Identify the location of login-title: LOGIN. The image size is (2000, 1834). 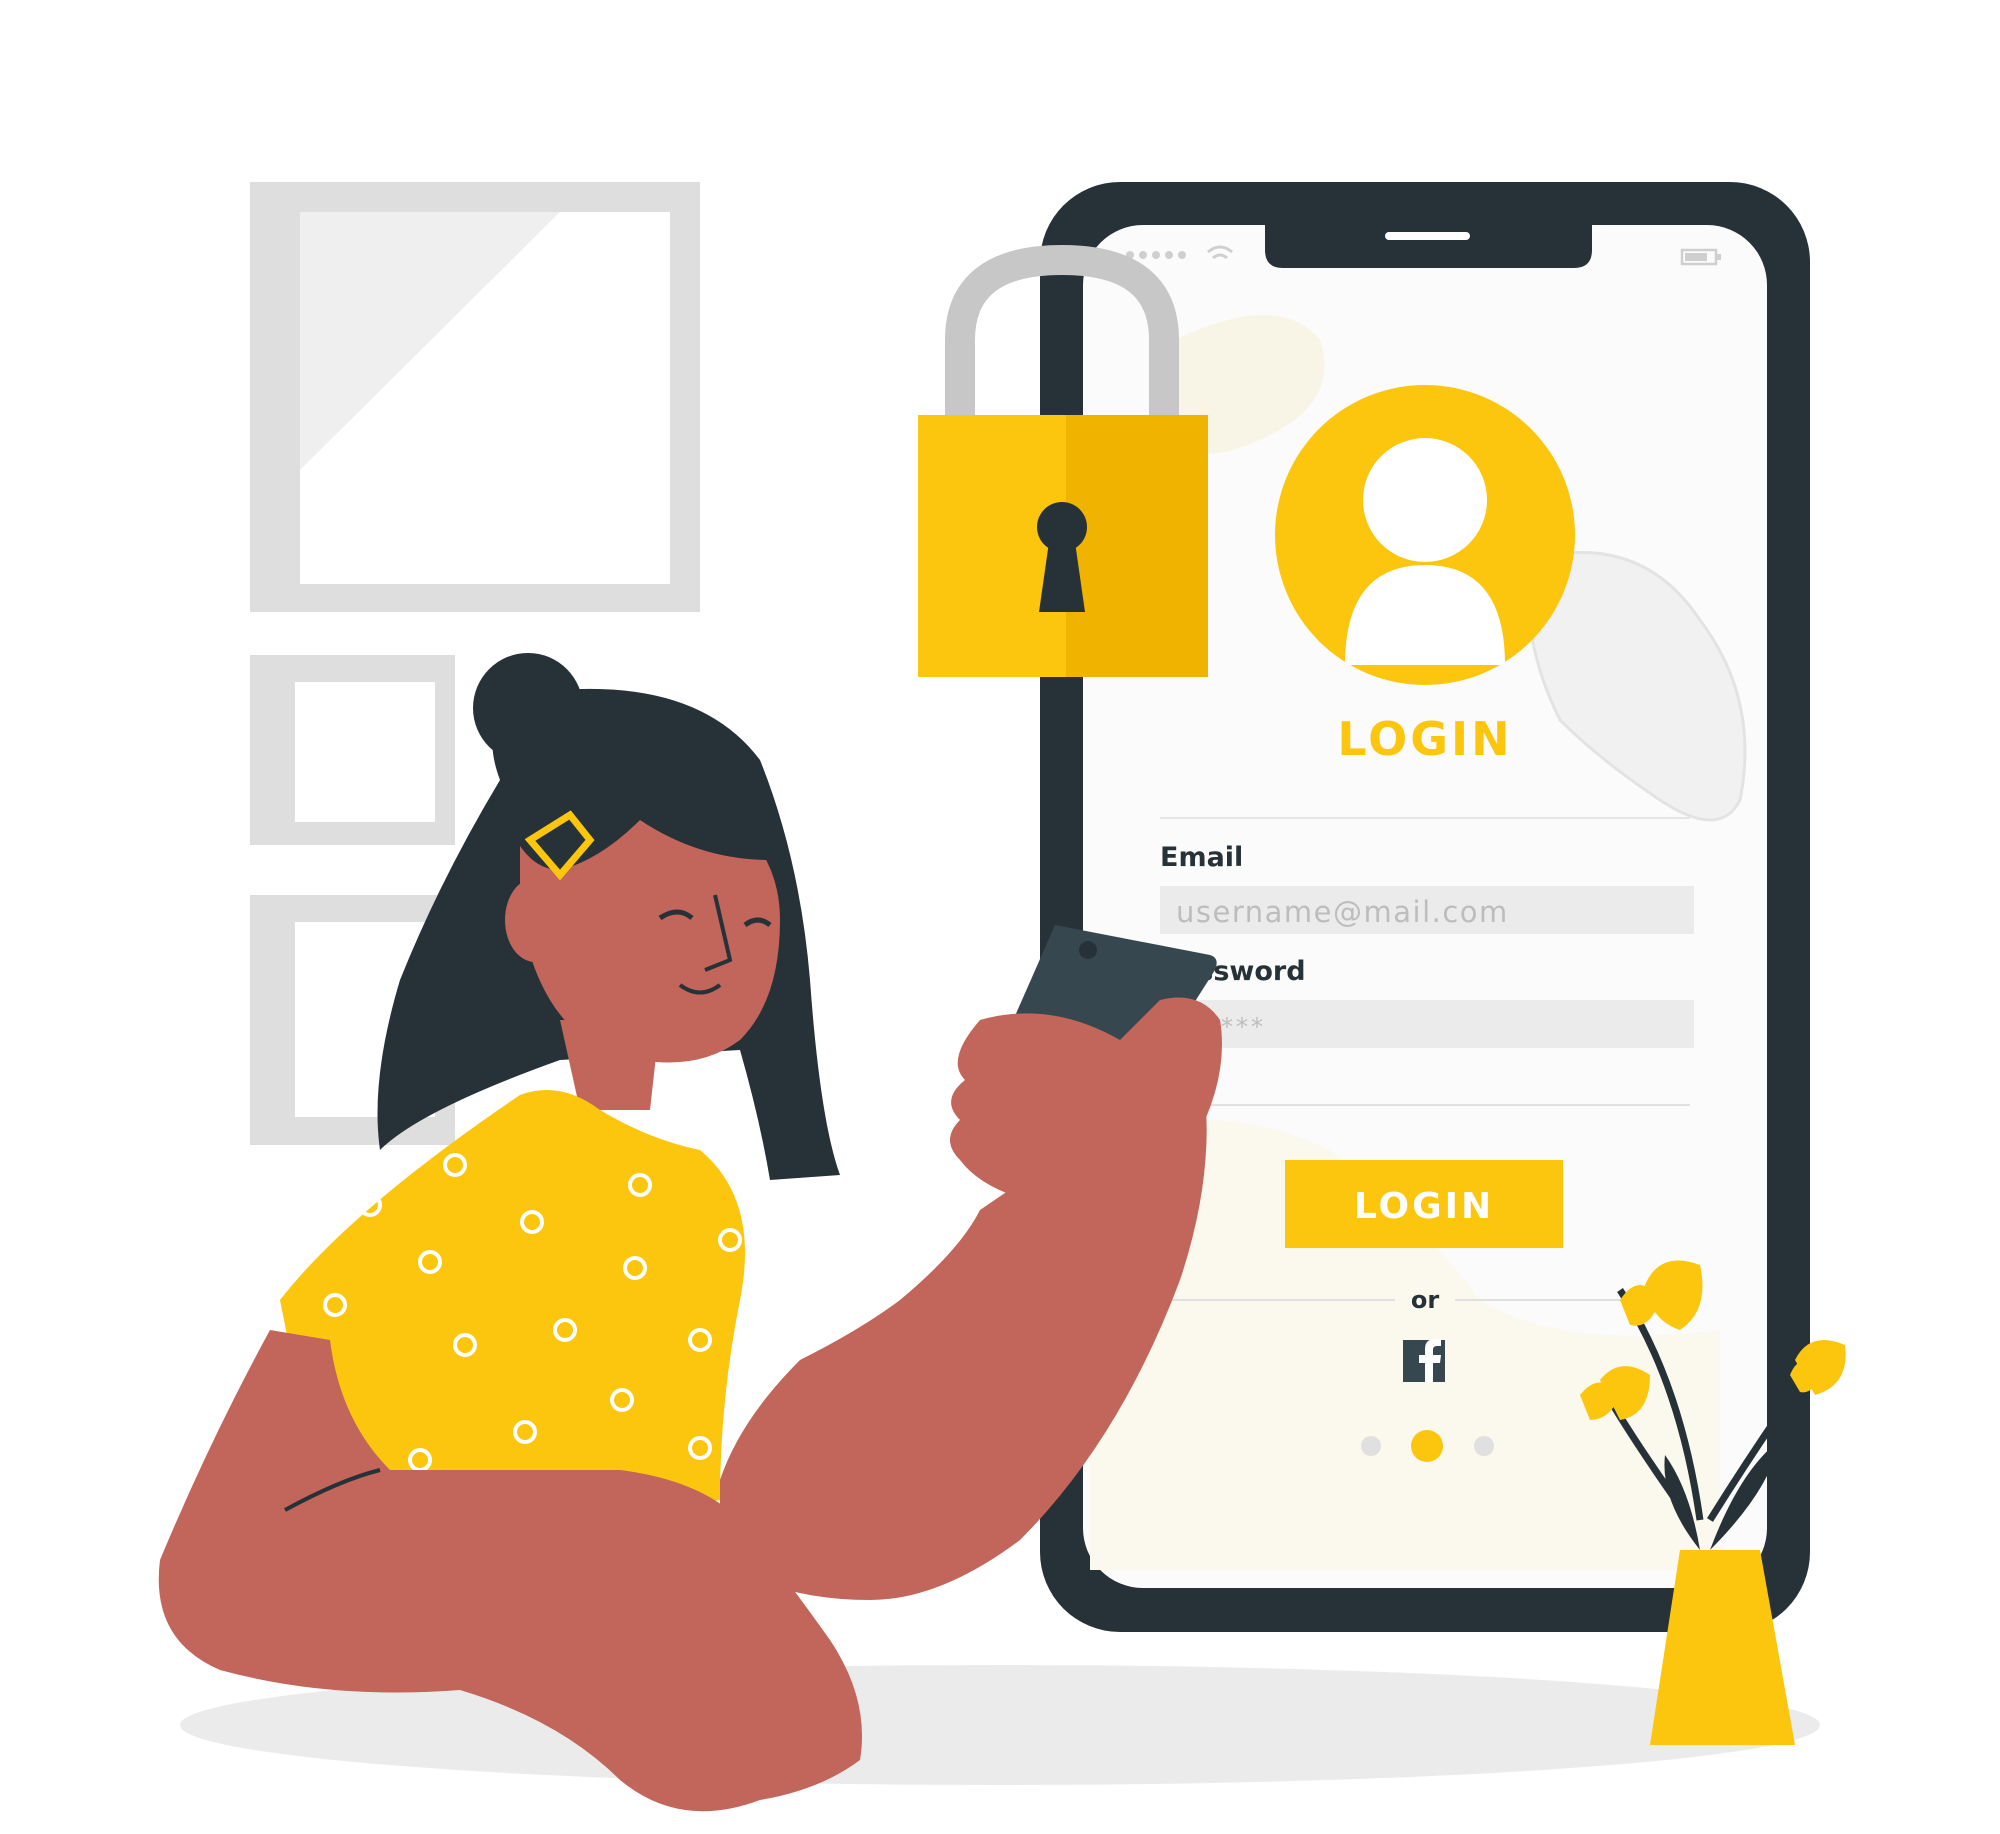
(1424, 739).